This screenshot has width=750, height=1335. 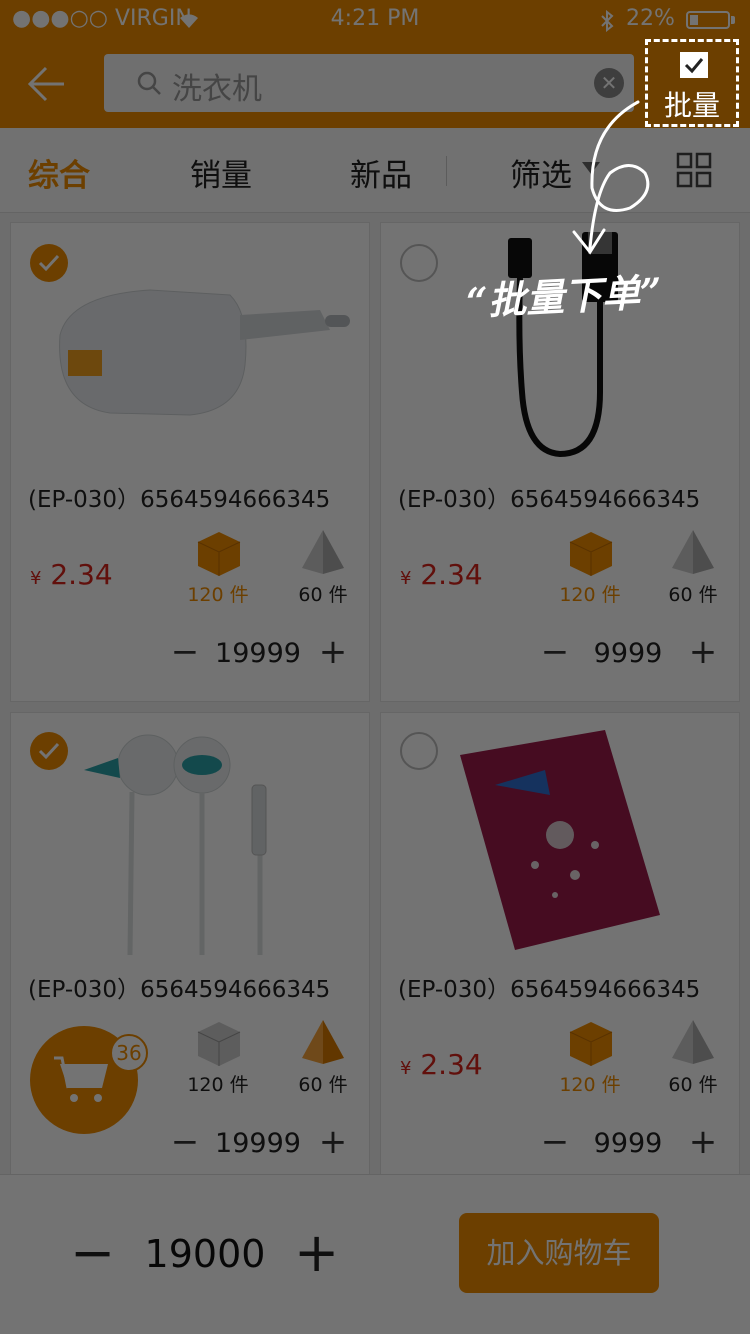 What do you see at coordinates (381, 172) in the screenshot?
I see `filter-tab-new: 新品` at bounding box center [381, 172].